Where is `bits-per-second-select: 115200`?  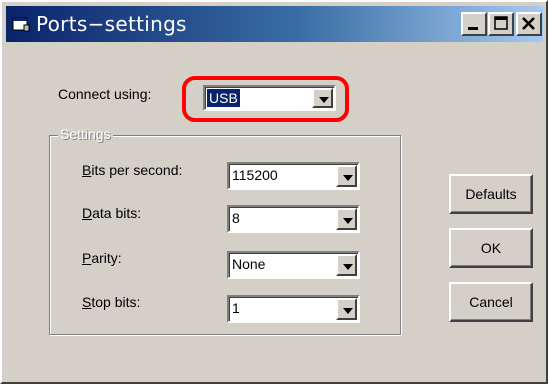 bits-per-second-select: 115200 is located at coordinates (293, 176).